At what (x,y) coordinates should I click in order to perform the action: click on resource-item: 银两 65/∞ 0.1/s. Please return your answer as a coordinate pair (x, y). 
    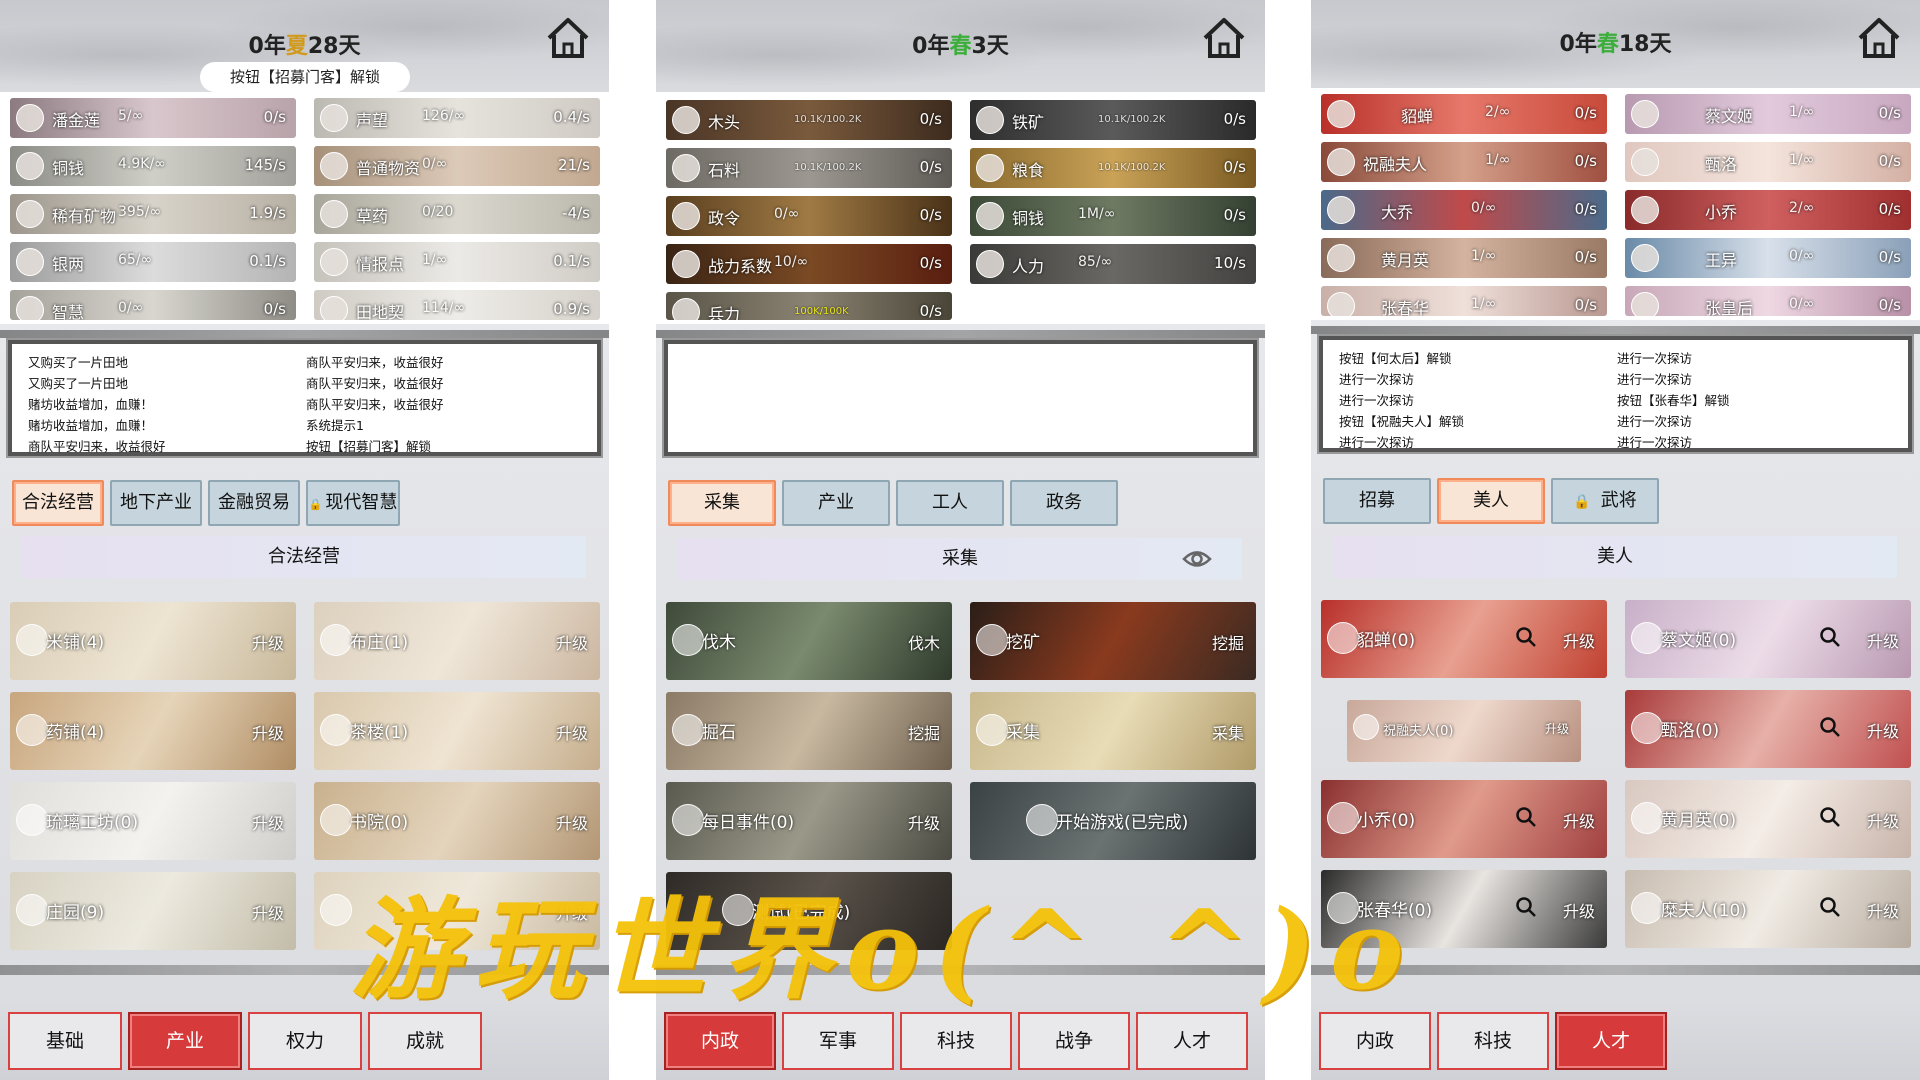
    Looking at the image, I should click on (153, 262).